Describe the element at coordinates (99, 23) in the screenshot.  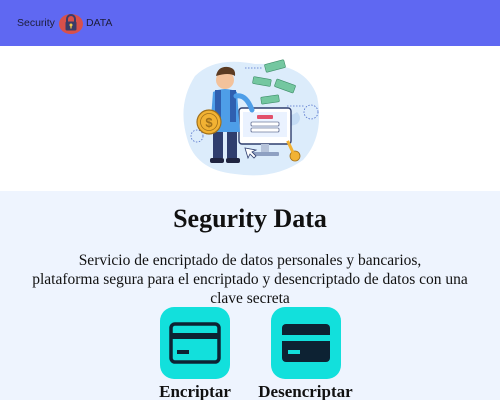
I see `brand-right-text: DATA` at that location.